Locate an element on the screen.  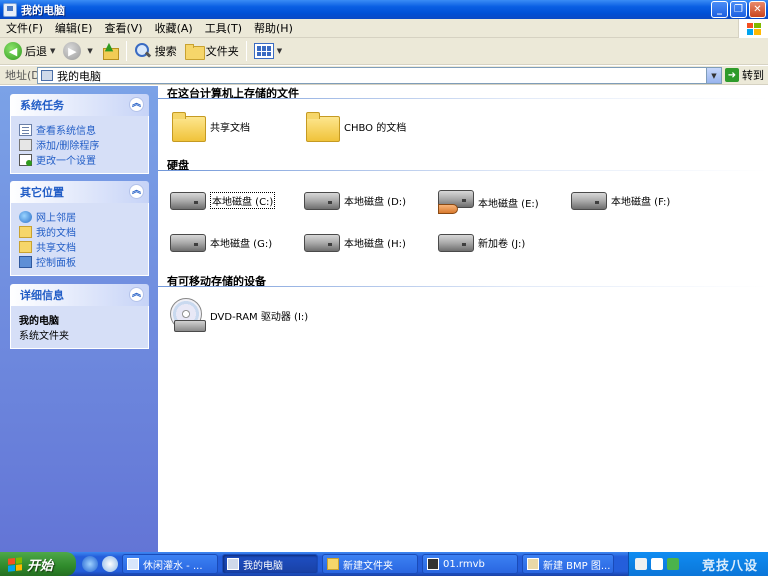
window-controls: _ ❐ ✕ is located at coordinates (738, 9).